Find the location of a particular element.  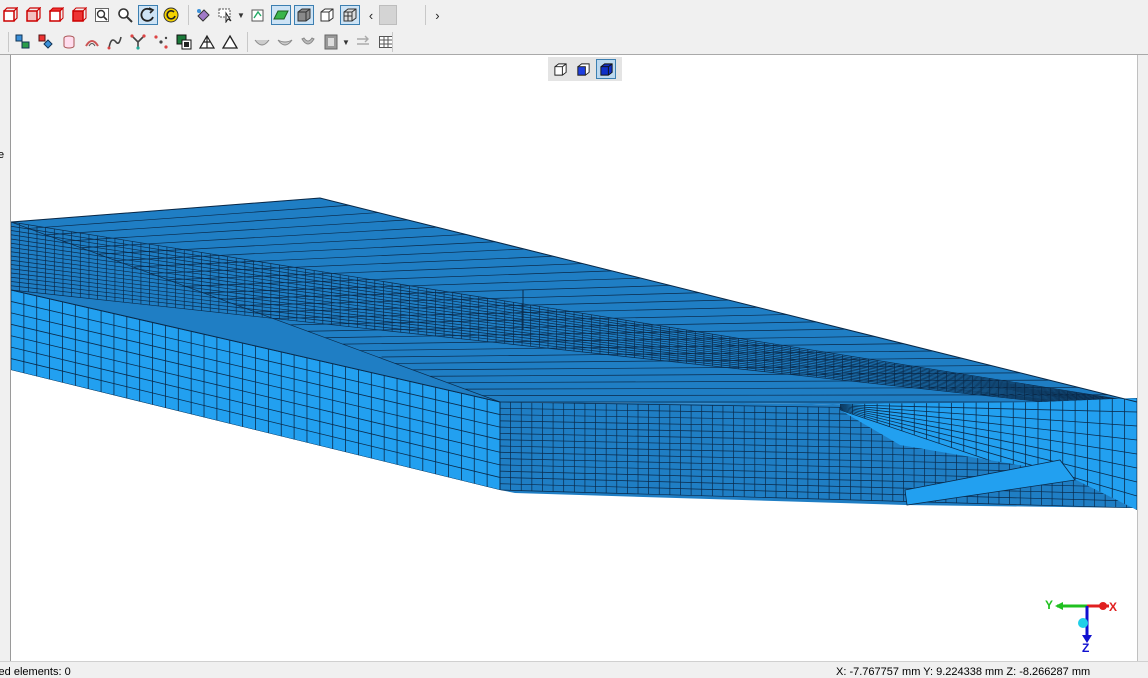

triangle-mesh-icon is located at coordinates (207, 42).